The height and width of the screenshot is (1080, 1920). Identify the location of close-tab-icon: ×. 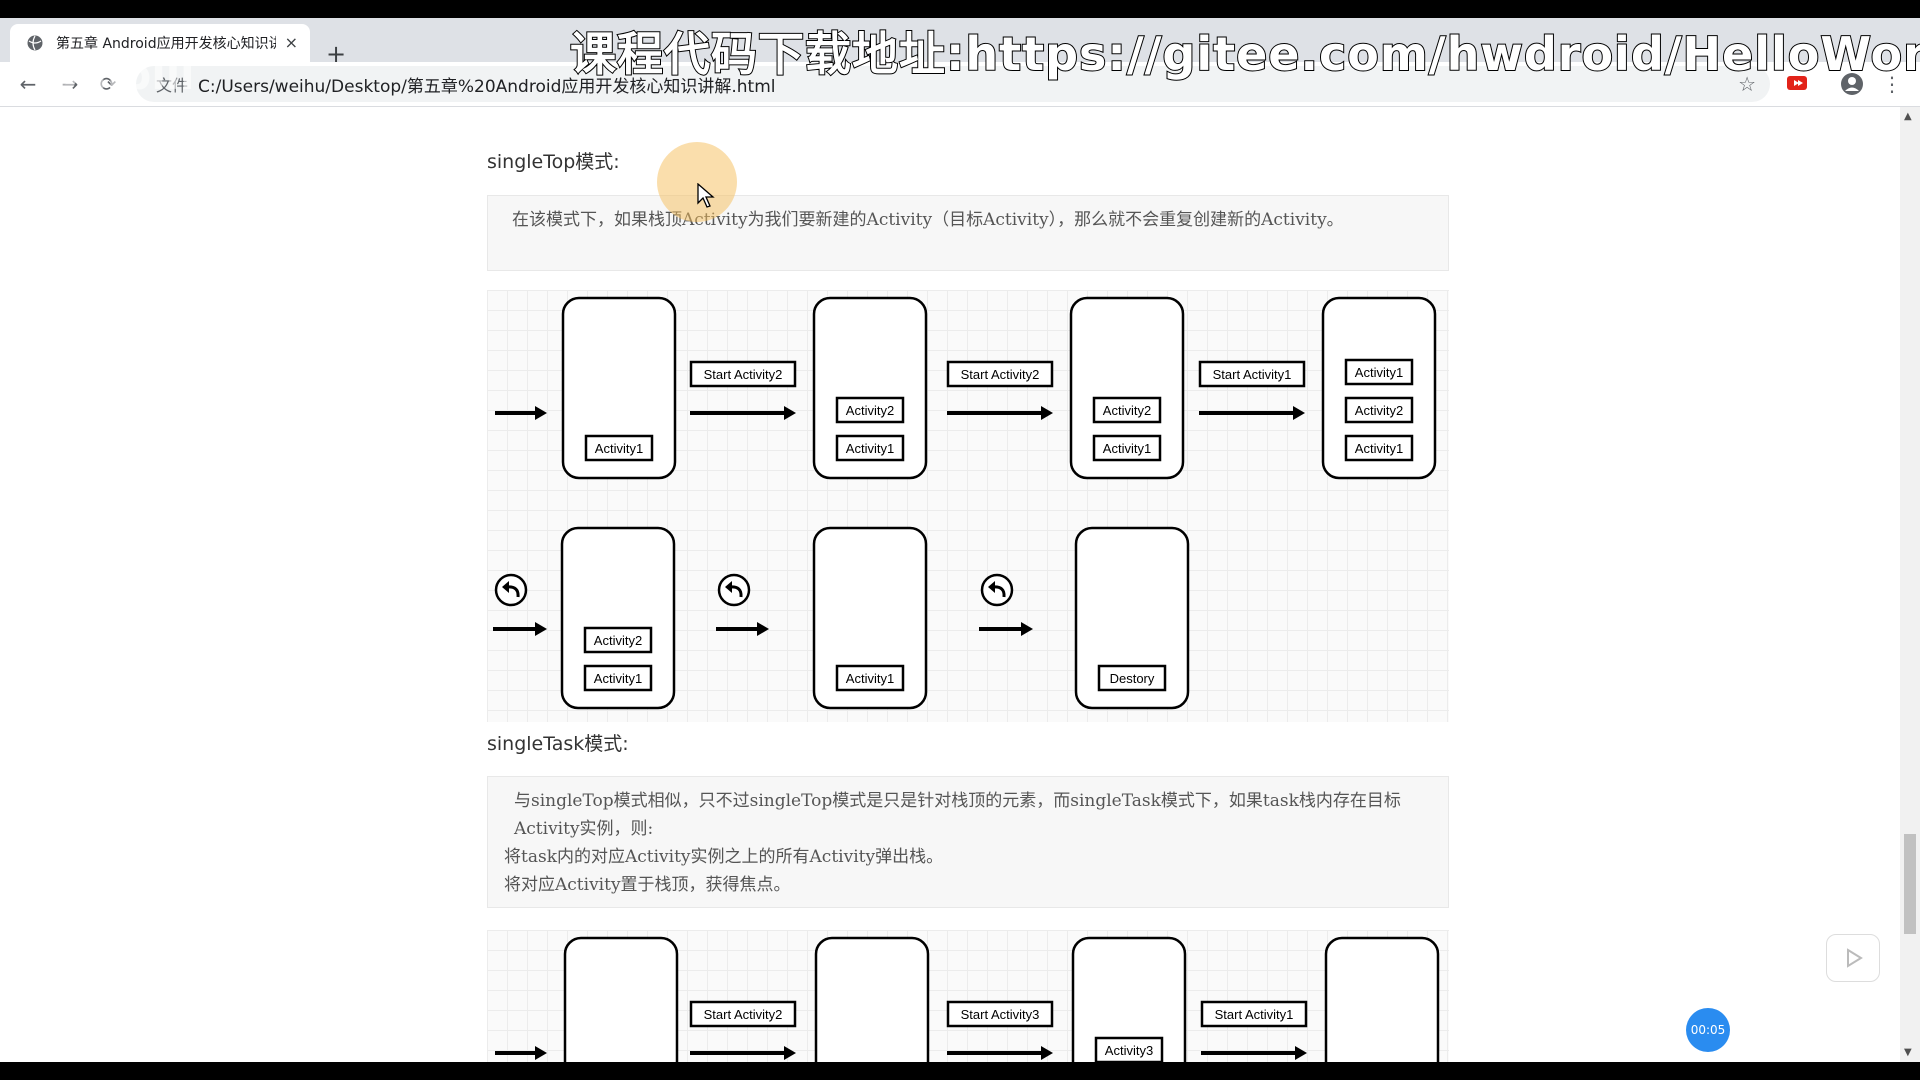
(291, 42).